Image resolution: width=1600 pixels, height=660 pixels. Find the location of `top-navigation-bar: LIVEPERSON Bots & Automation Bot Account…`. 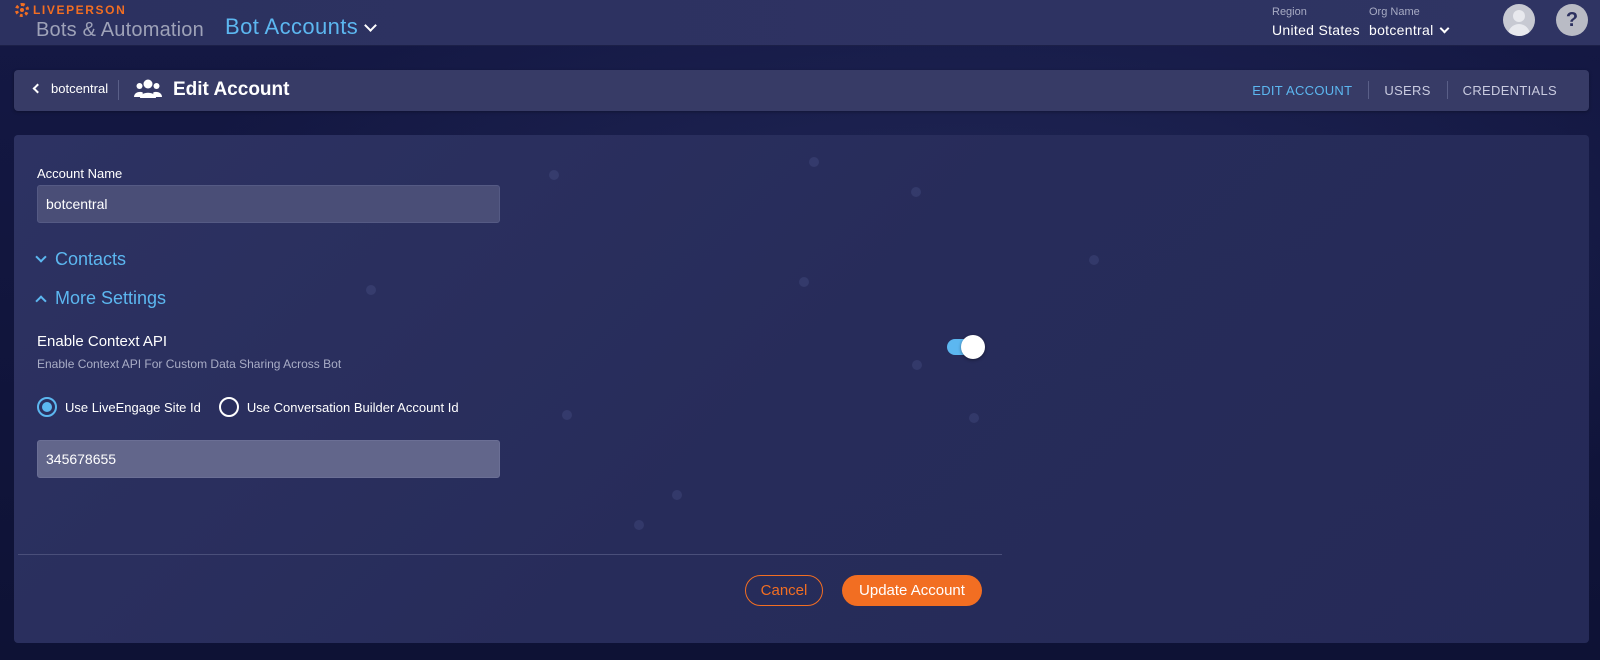

top-navigation-bar: LIVEPERSON Bots & Automation Bot Account… is located at coordinates (800, 23).